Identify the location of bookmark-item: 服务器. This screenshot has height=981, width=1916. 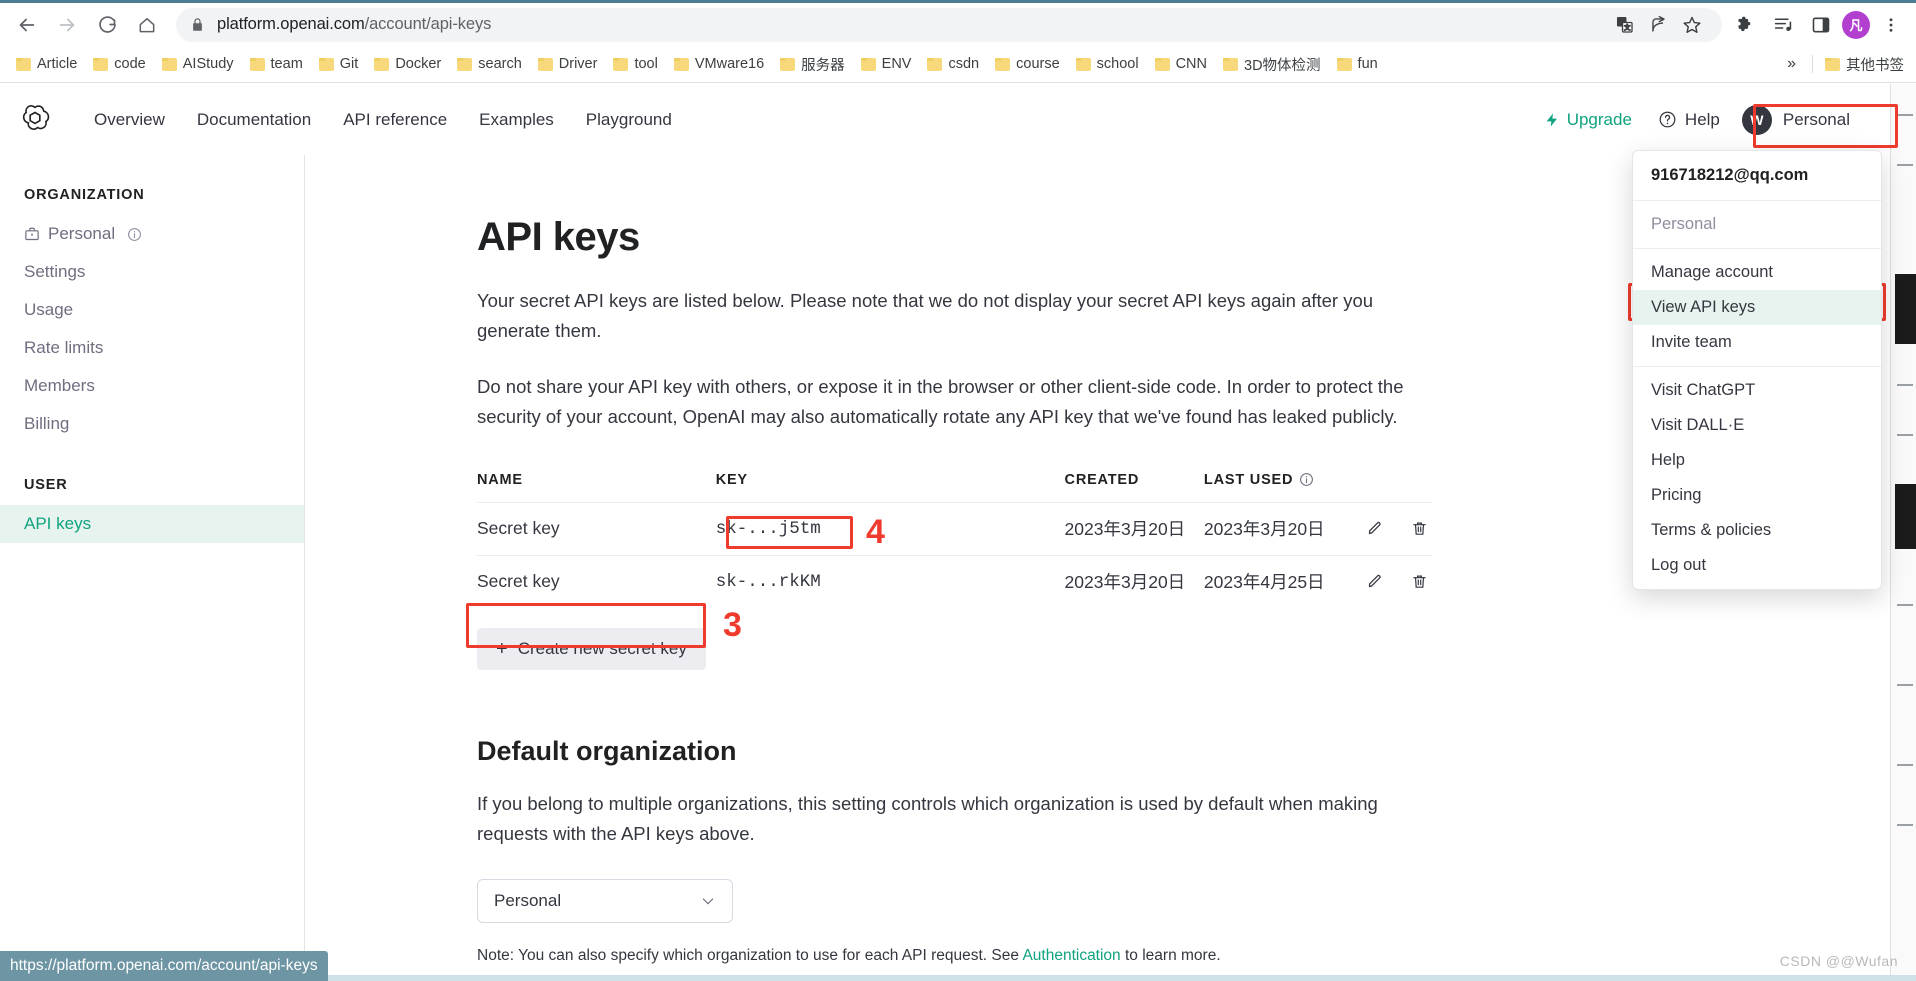
(812, 64).